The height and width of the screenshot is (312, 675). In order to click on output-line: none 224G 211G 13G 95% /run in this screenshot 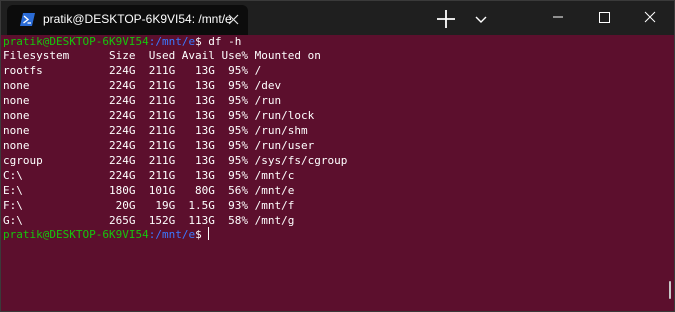, I will do `click(142, 100)`.